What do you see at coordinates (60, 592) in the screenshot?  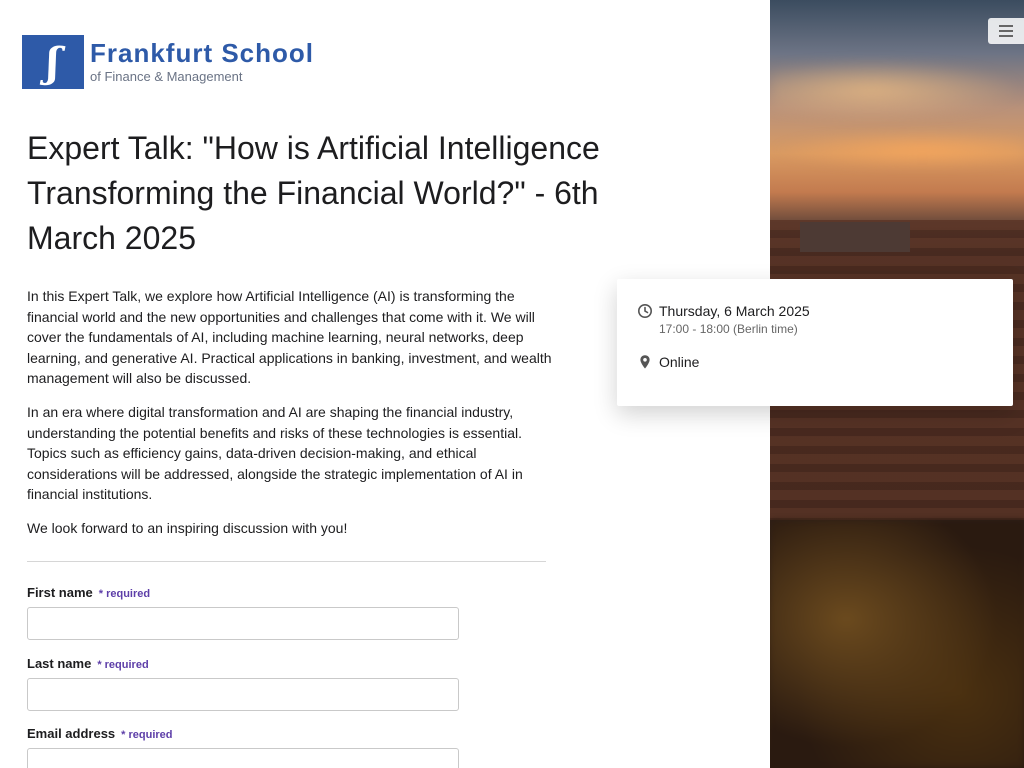 I see `first-name-label-text: First name` at bounding box center [60, 592].